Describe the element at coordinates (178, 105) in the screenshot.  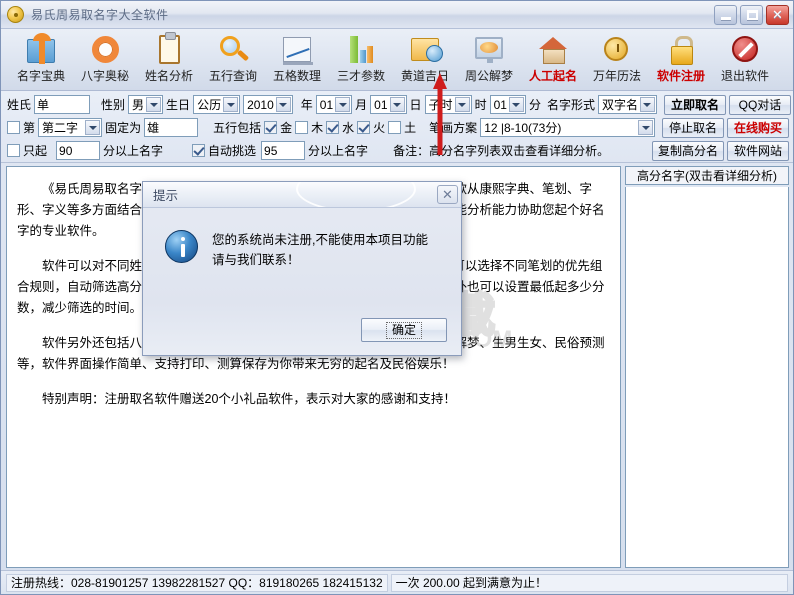
I see `birthday-label: 生日` at that location.